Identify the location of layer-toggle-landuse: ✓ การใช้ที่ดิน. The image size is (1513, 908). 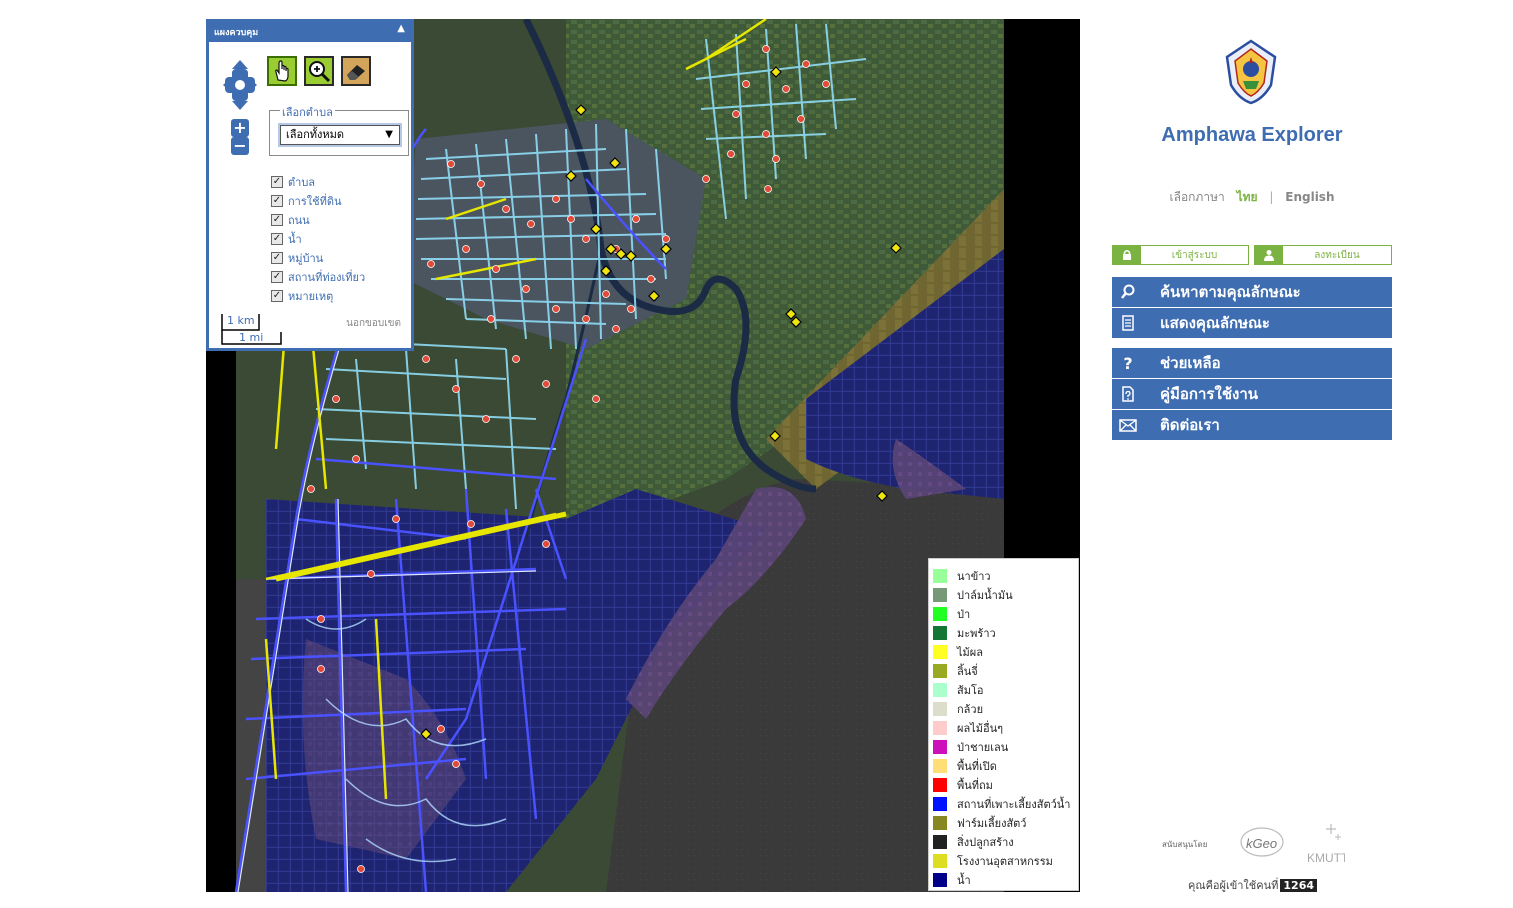
(318, 200).